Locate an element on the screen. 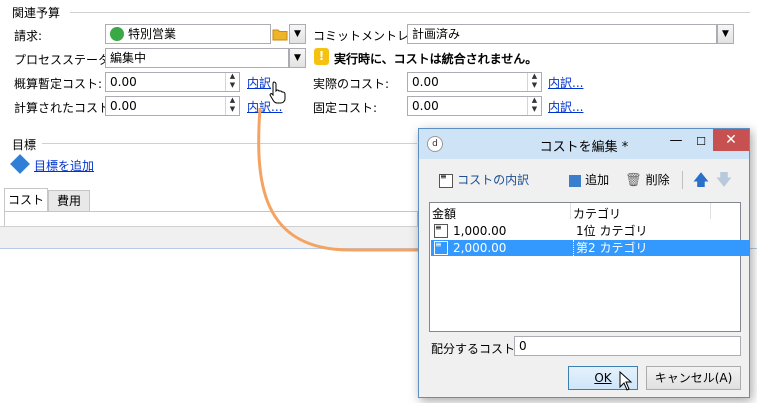 The height and width of the screenshot is (403, 757). delete-button: 🗑 削除 is located at coordinates (651, 180).